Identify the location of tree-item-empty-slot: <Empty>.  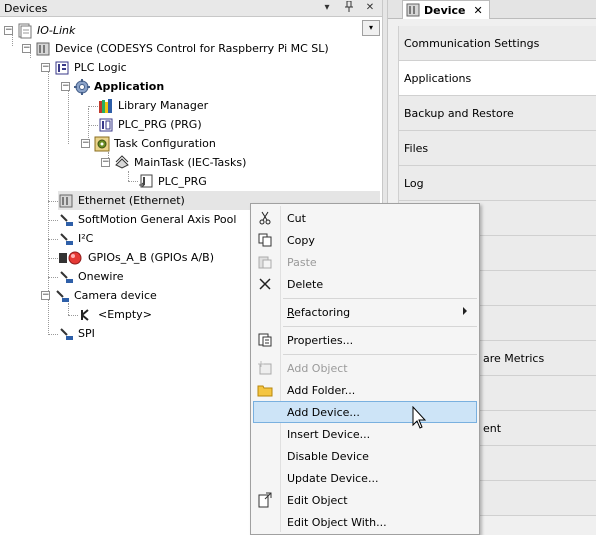
(115, 314).